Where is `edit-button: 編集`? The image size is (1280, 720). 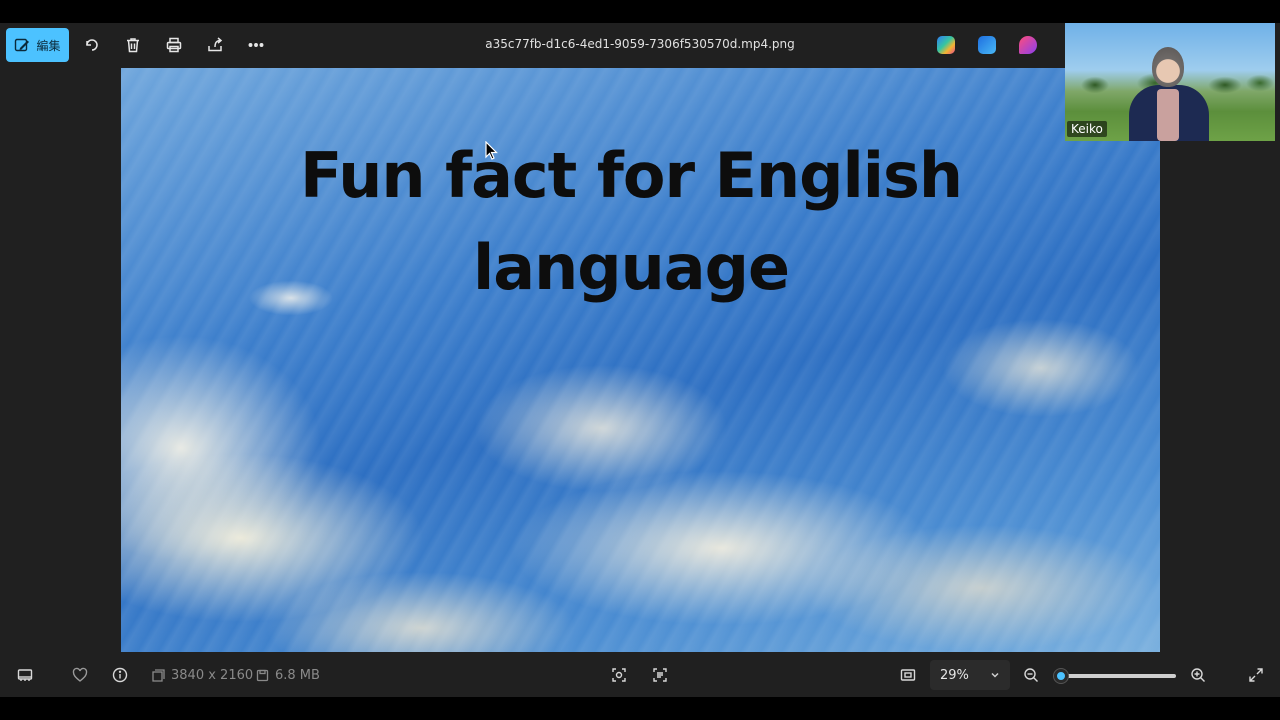
edit-button: 編集 is located at coordinates (37, 45).